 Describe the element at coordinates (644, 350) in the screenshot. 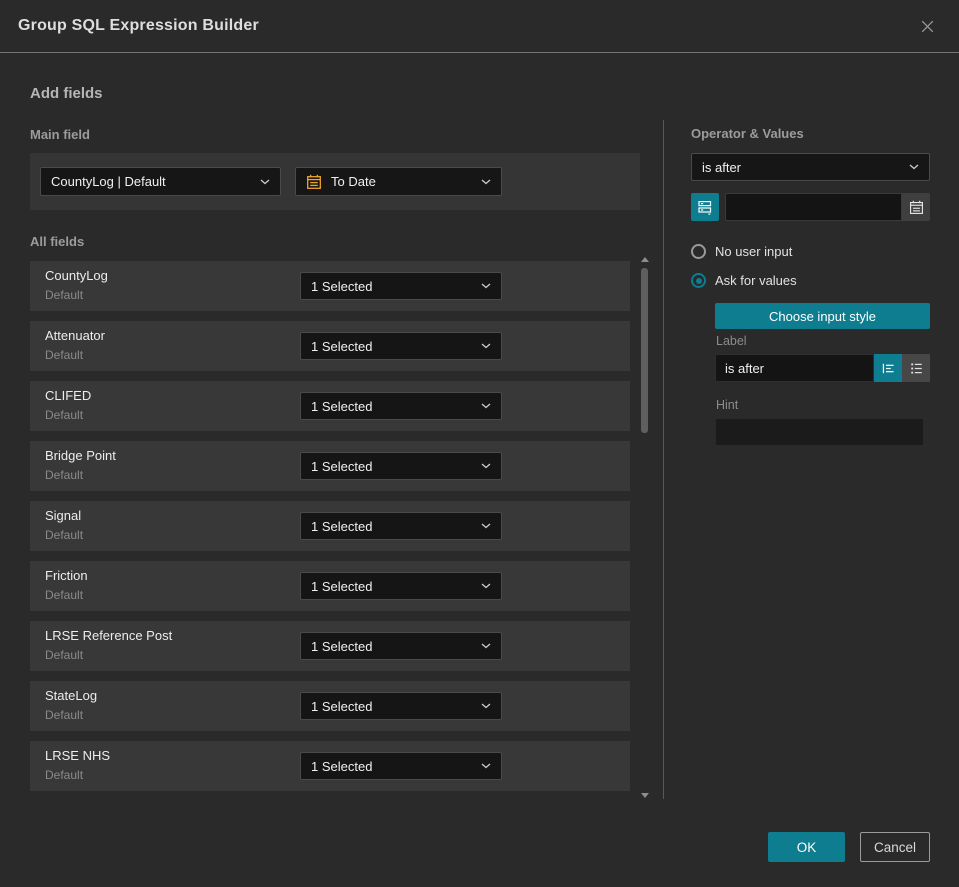

I see `scrollbar-thumb` at that location.